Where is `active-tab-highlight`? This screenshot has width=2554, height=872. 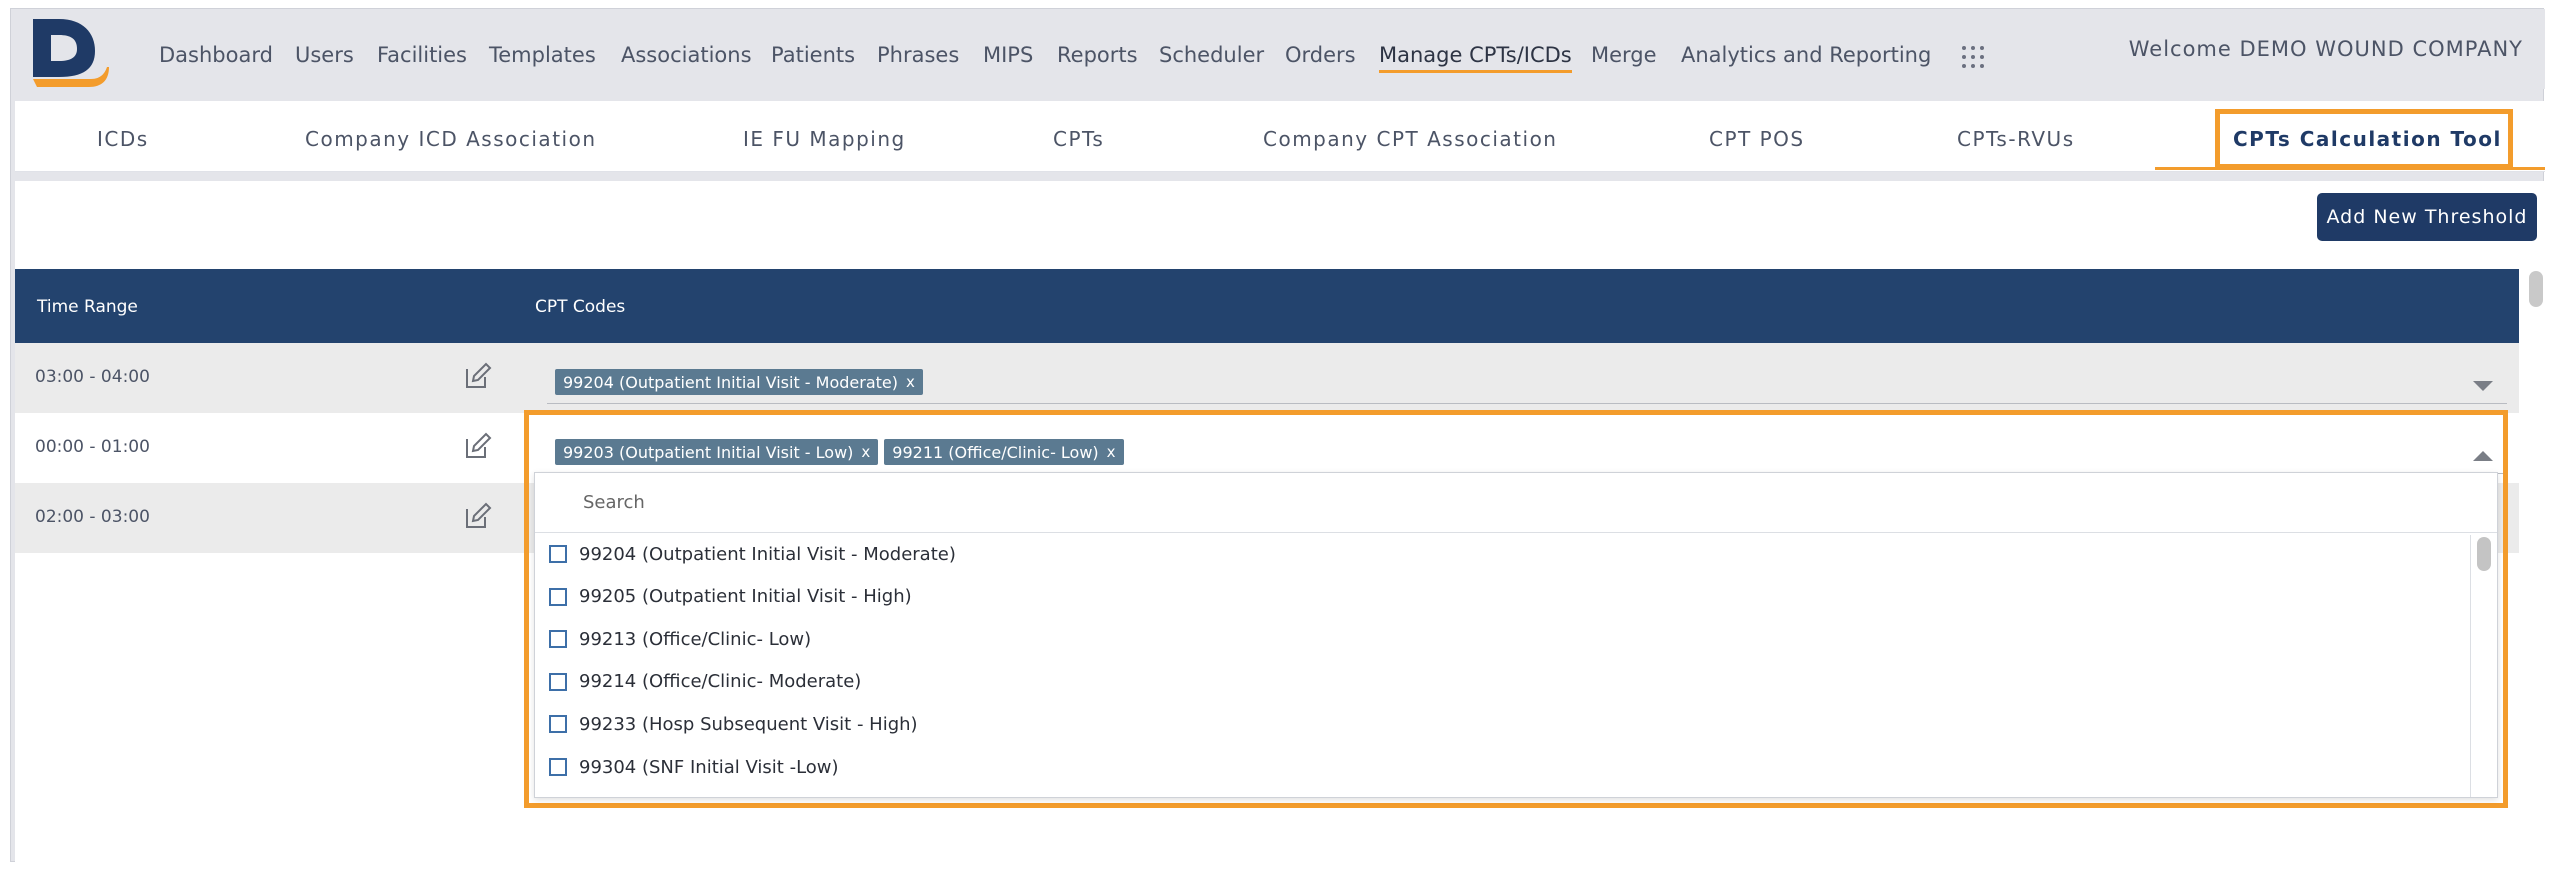 active-tab-highlight is located at coordinates (2364, 139).